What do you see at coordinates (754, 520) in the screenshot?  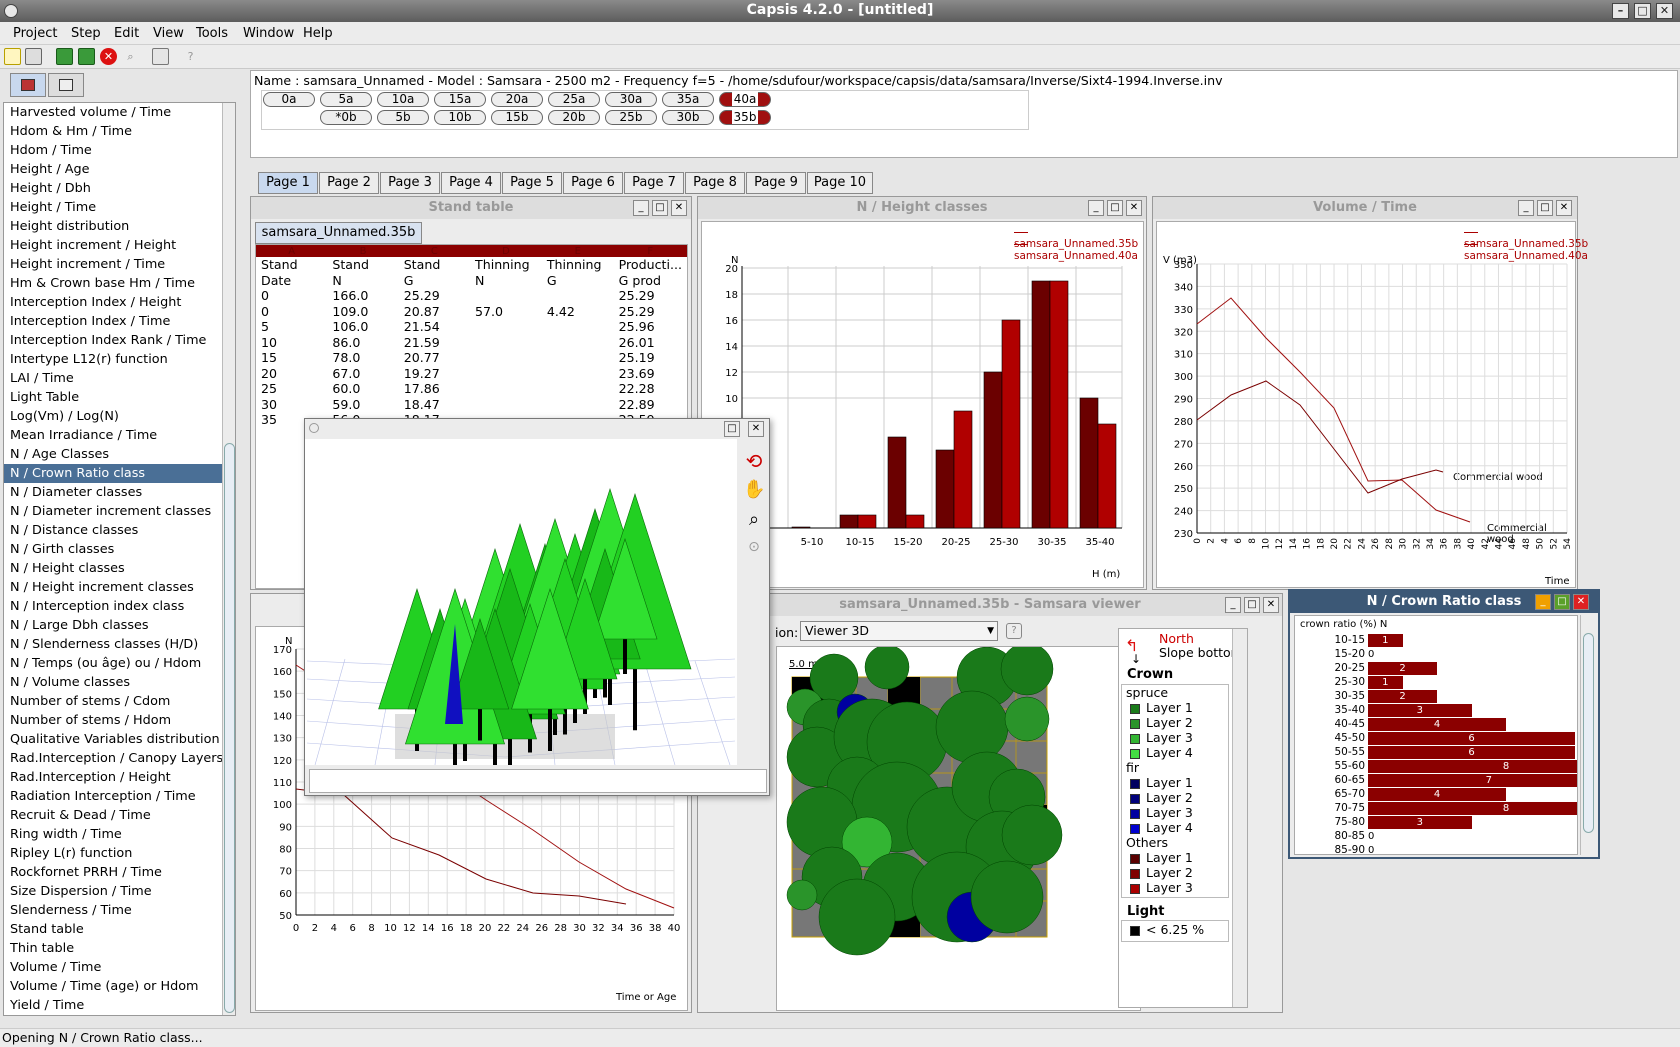 I see `zoom-icon: ⌕` at bounding box center [754, 520].